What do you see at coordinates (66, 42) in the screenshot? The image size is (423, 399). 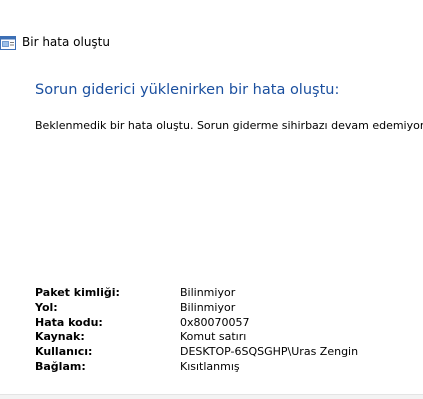 I see `window-title: Bir hata oluştu` at bounding box center [66, 42].